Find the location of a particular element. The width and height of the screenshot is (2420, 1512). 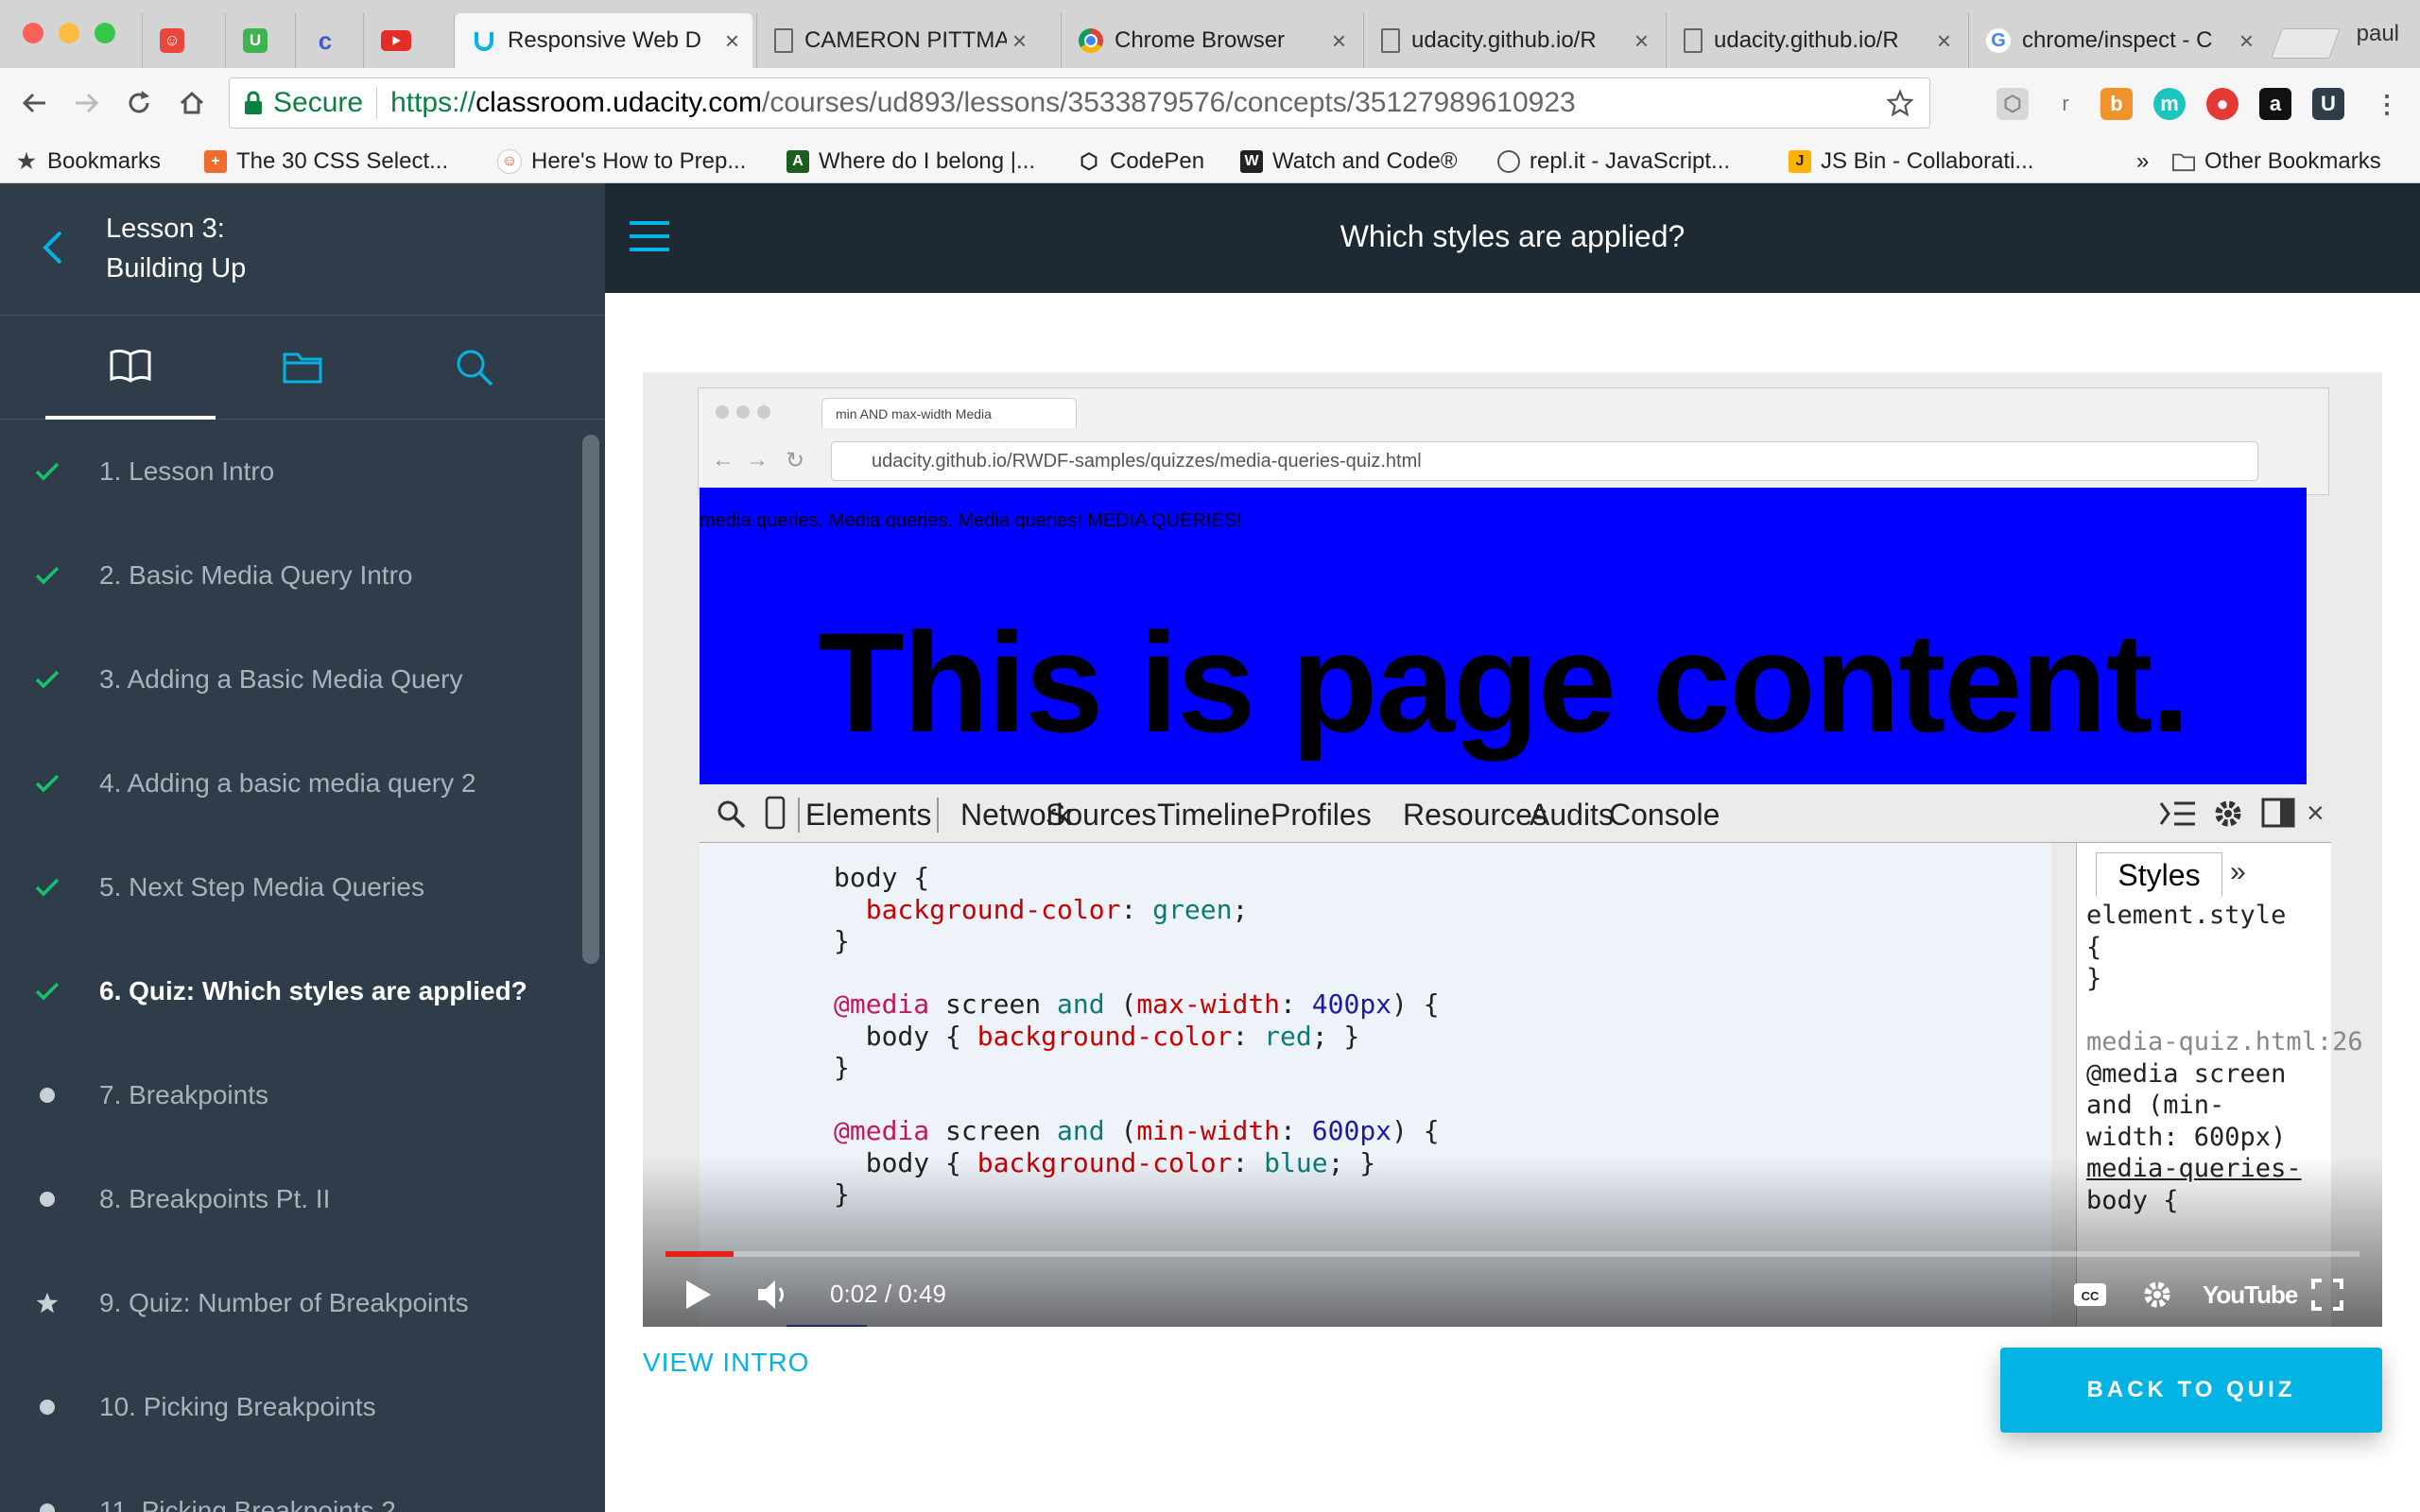

profile-name: paul is located at coordinates (2378, 34).